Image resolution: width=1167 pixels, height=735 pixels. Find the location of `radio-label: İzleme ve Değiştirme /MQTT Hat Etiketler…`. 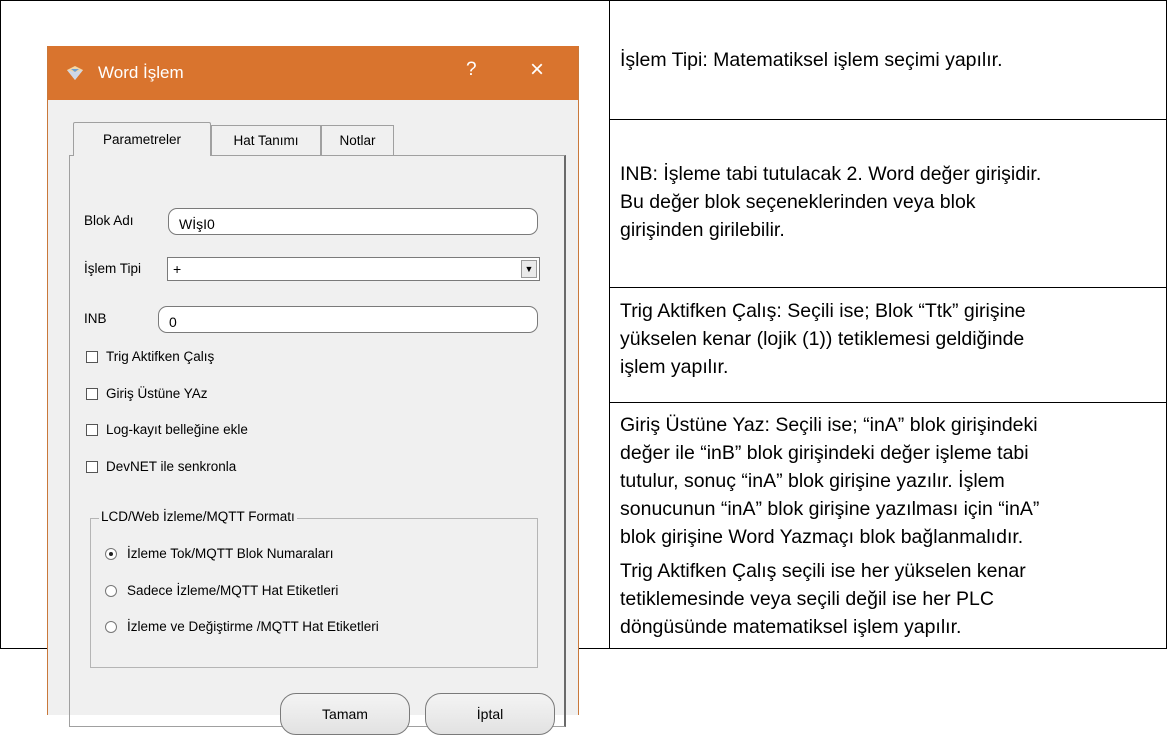

radio-label: İzleme ve Değiştirme /MQTT Hat Etiketler… is located at coordinates (253, 626).